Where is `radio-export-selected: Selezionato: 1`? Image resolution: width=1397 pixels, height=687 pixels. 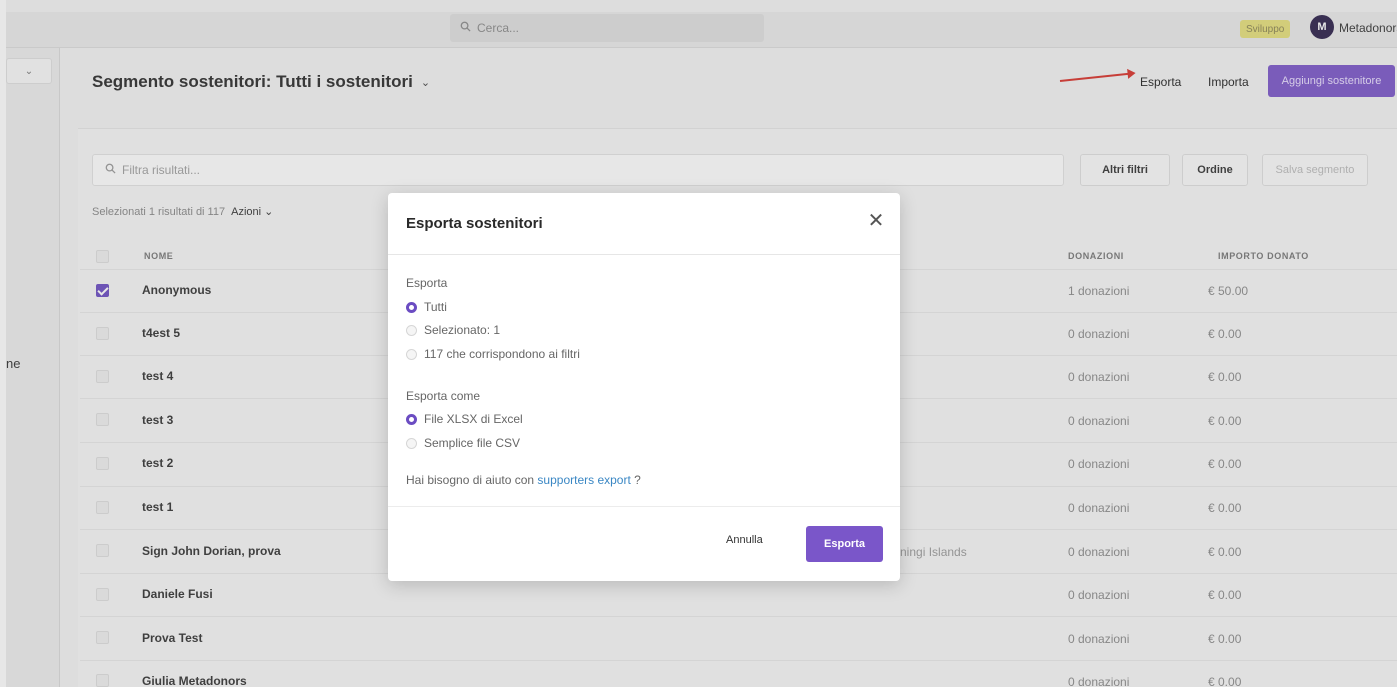 radio-export-selected: Selezionato: 1 is located at coordinates (453, 330).